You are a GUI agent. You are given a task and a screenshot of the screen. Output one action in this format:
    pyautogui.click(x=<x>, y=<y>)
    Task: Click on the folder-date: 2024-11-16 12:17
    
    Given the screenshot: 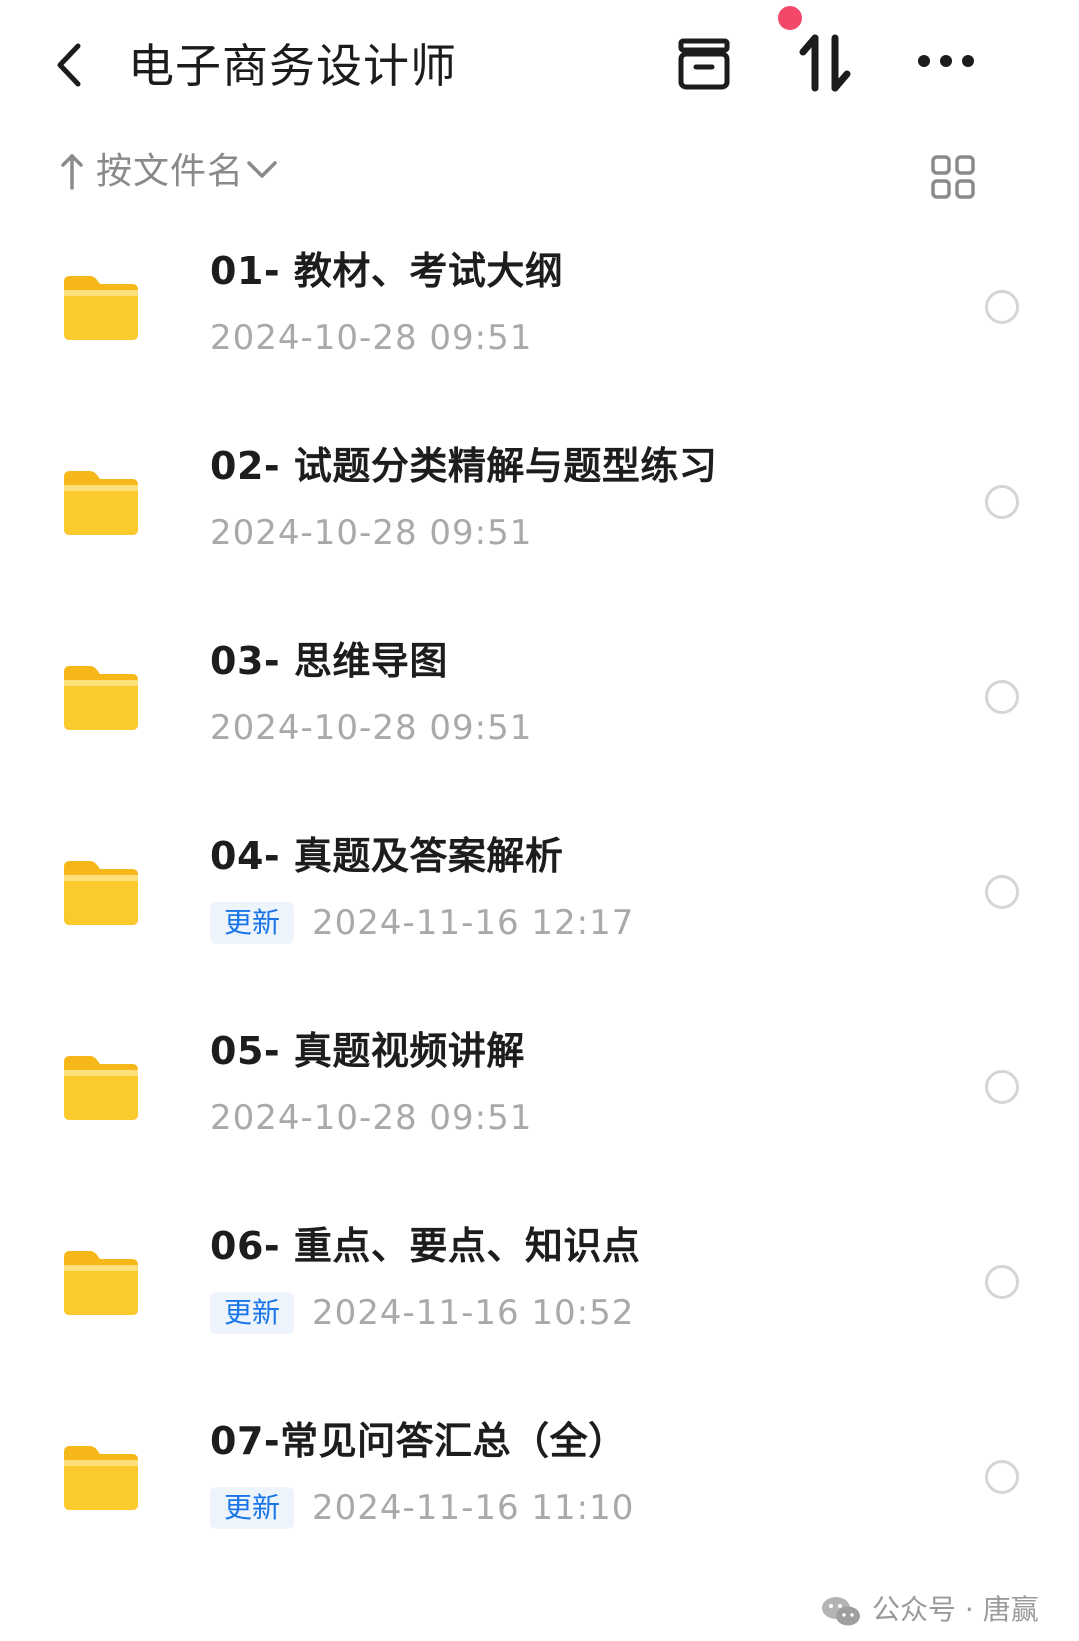 What is the action you would take?
    pyautogui.click(x=473, y=923)
    